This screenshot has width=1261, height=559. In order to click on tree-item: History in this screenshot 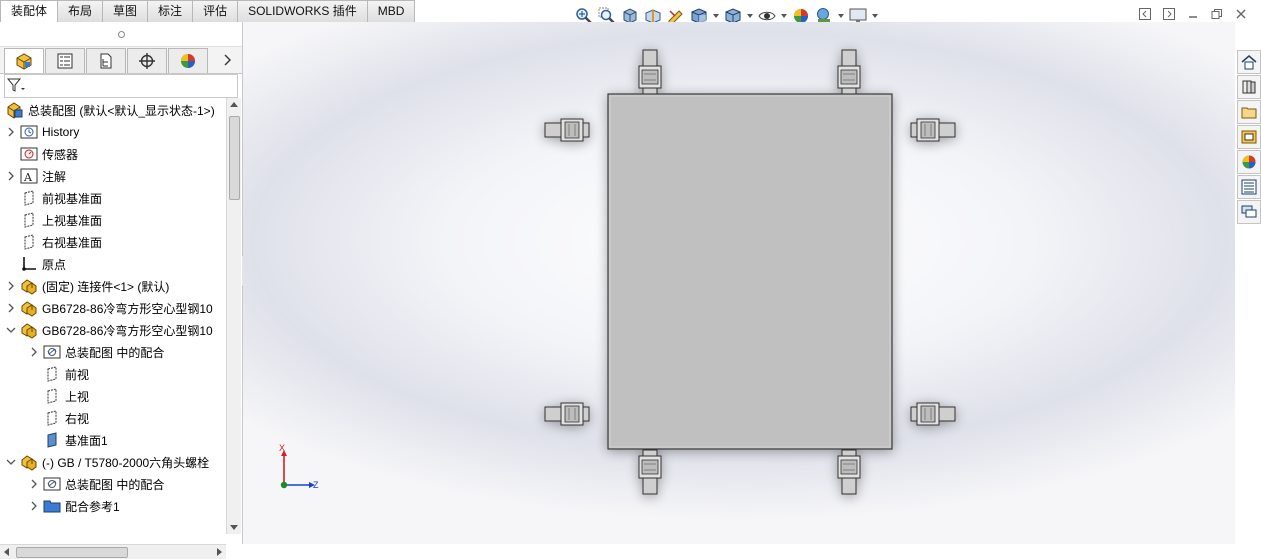, I will do `click(42, 132)`.